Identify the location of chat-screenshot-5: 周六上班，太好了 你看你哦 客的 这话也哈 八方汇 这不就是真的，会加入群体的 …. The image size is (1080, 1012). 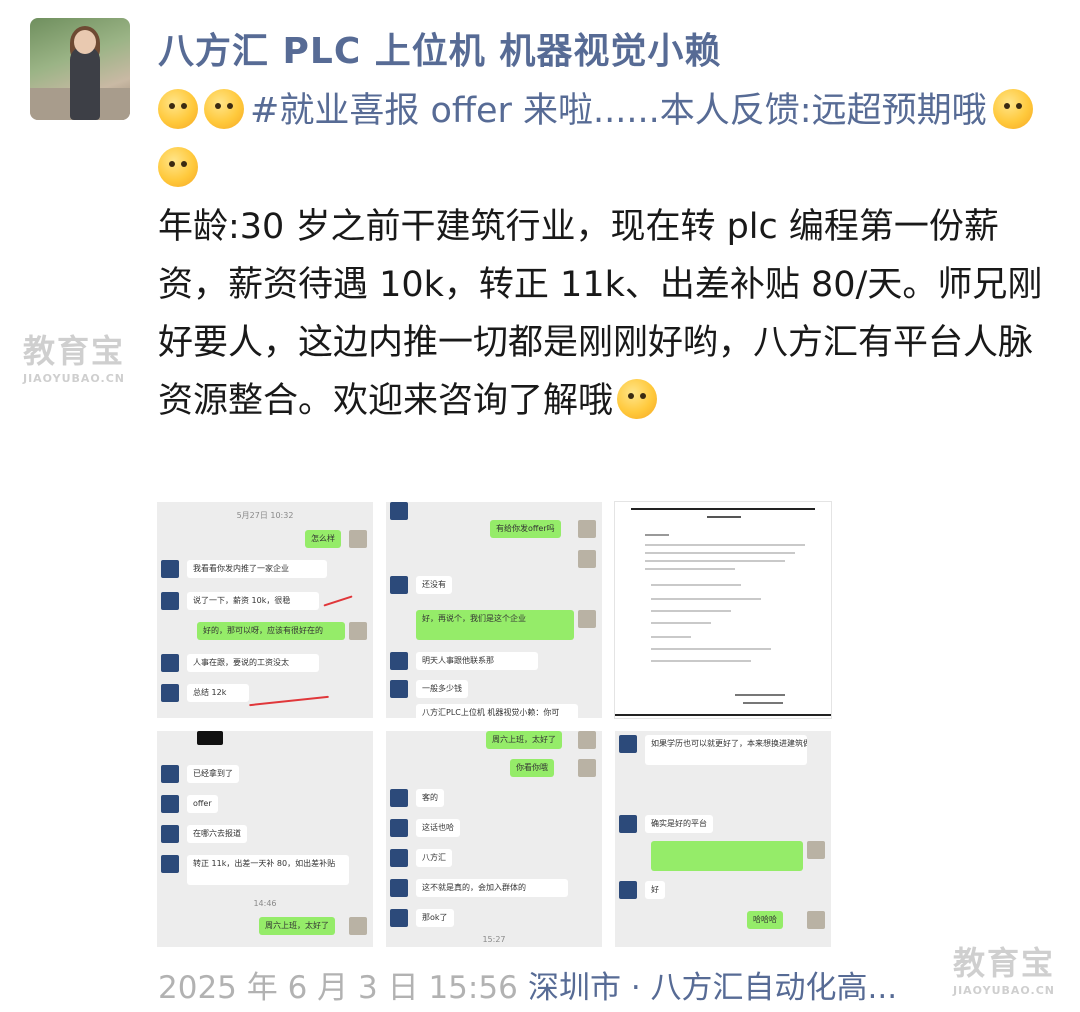
(494, 839).